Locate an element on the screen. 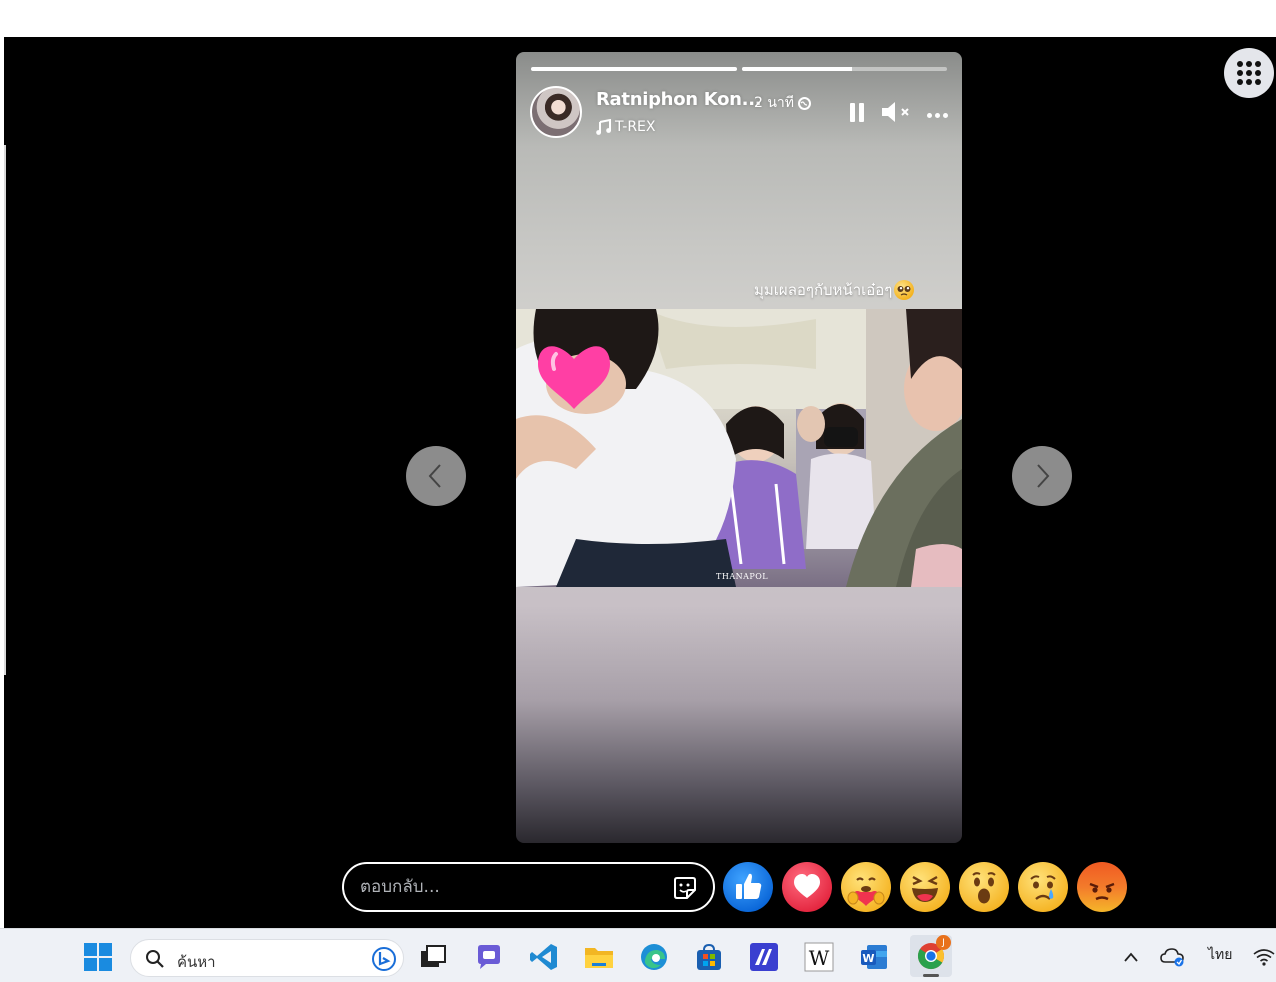 This screenshot has width=1276, height=982. pause-icon is located at coordinates (852, 112).